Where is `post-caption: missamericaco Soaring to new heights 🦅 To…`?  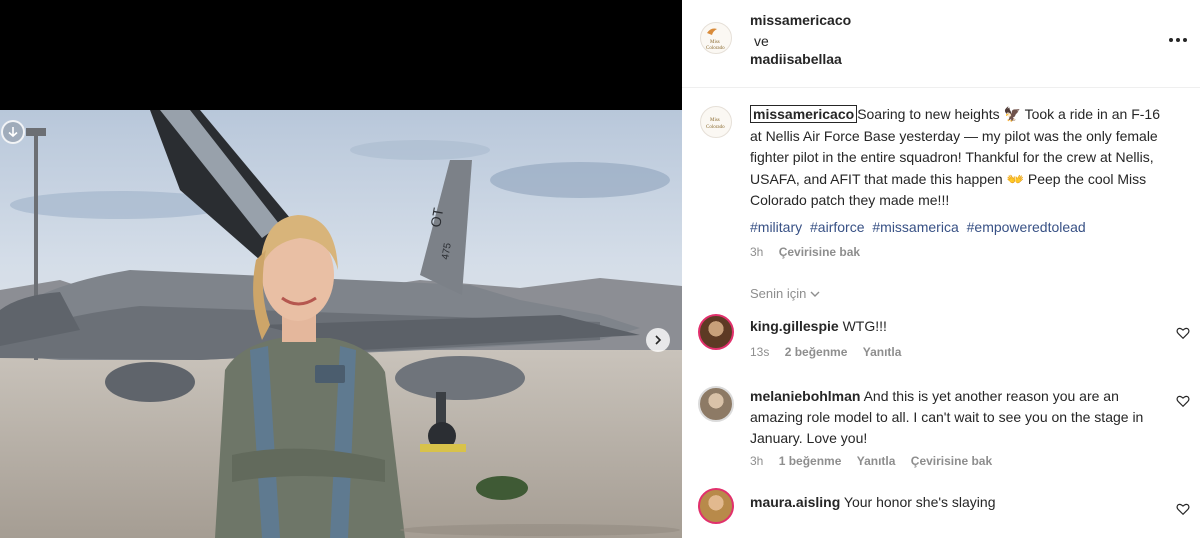 post-caption: missamericaco Soaring to new heights 🦅 To… is located at coordinates (960, 158).